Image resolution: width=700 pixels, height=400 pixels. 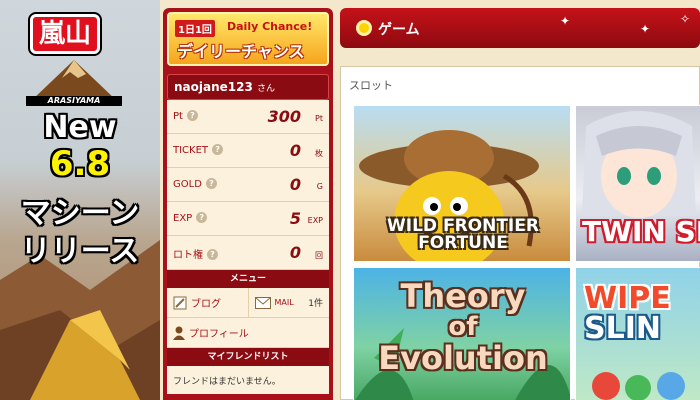 What do you see at coordinates (248, 253) in the screenshot?
I see `stat-row-loto: ロト権? 0 回` at bounding box center [248, 253].